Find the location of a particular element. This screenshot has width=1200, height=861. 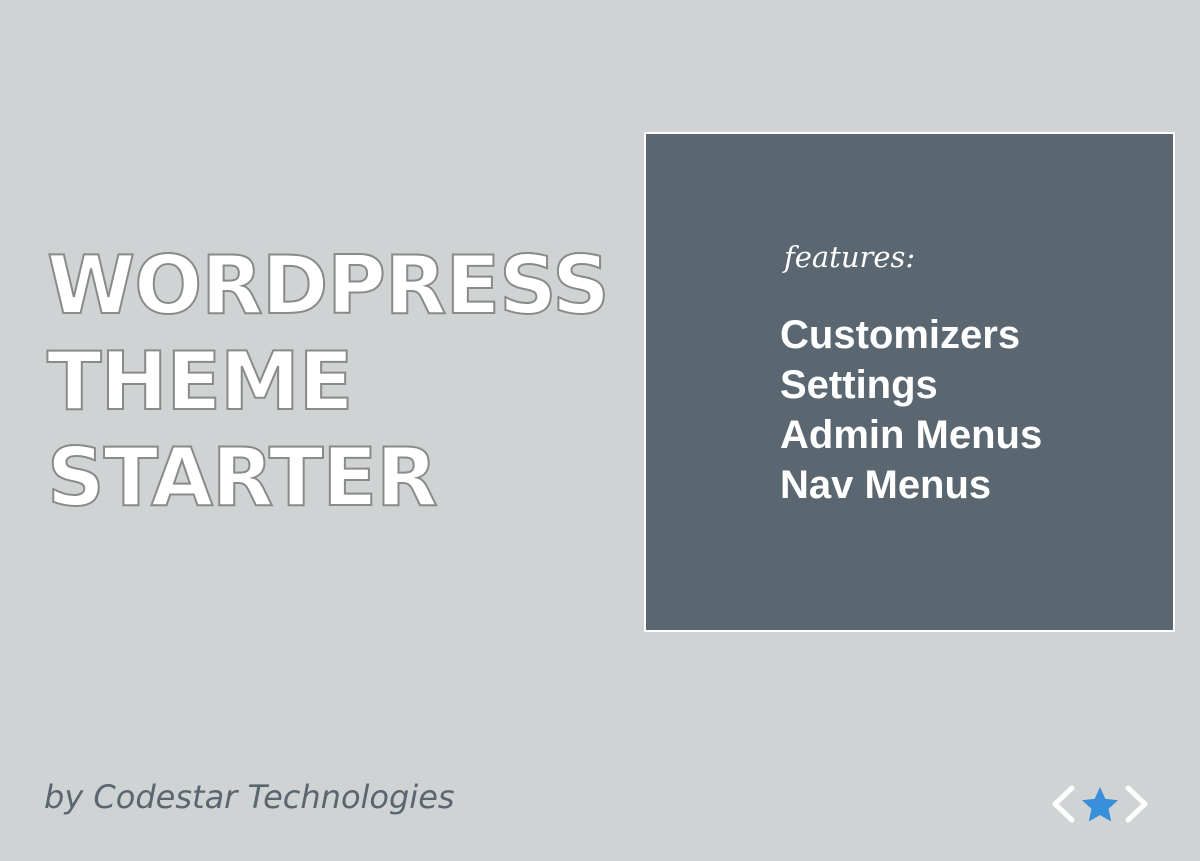

hero-title-line-1: WORDPRESS is located at coordinates (328, 285).